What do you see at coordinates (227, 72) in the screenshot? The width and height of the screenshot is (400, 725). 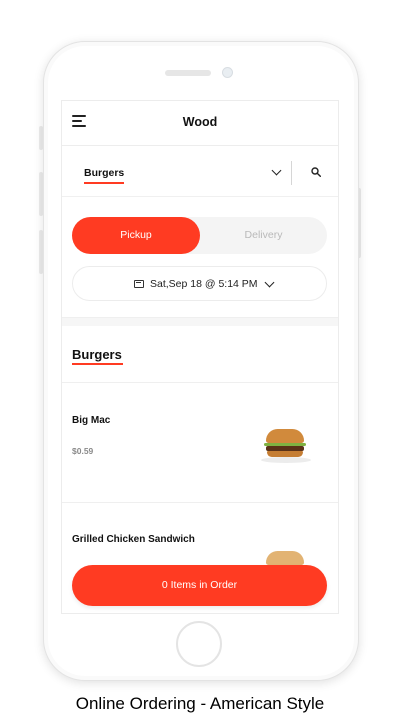 I see `phone-camera` at bounding box center [227, 72].